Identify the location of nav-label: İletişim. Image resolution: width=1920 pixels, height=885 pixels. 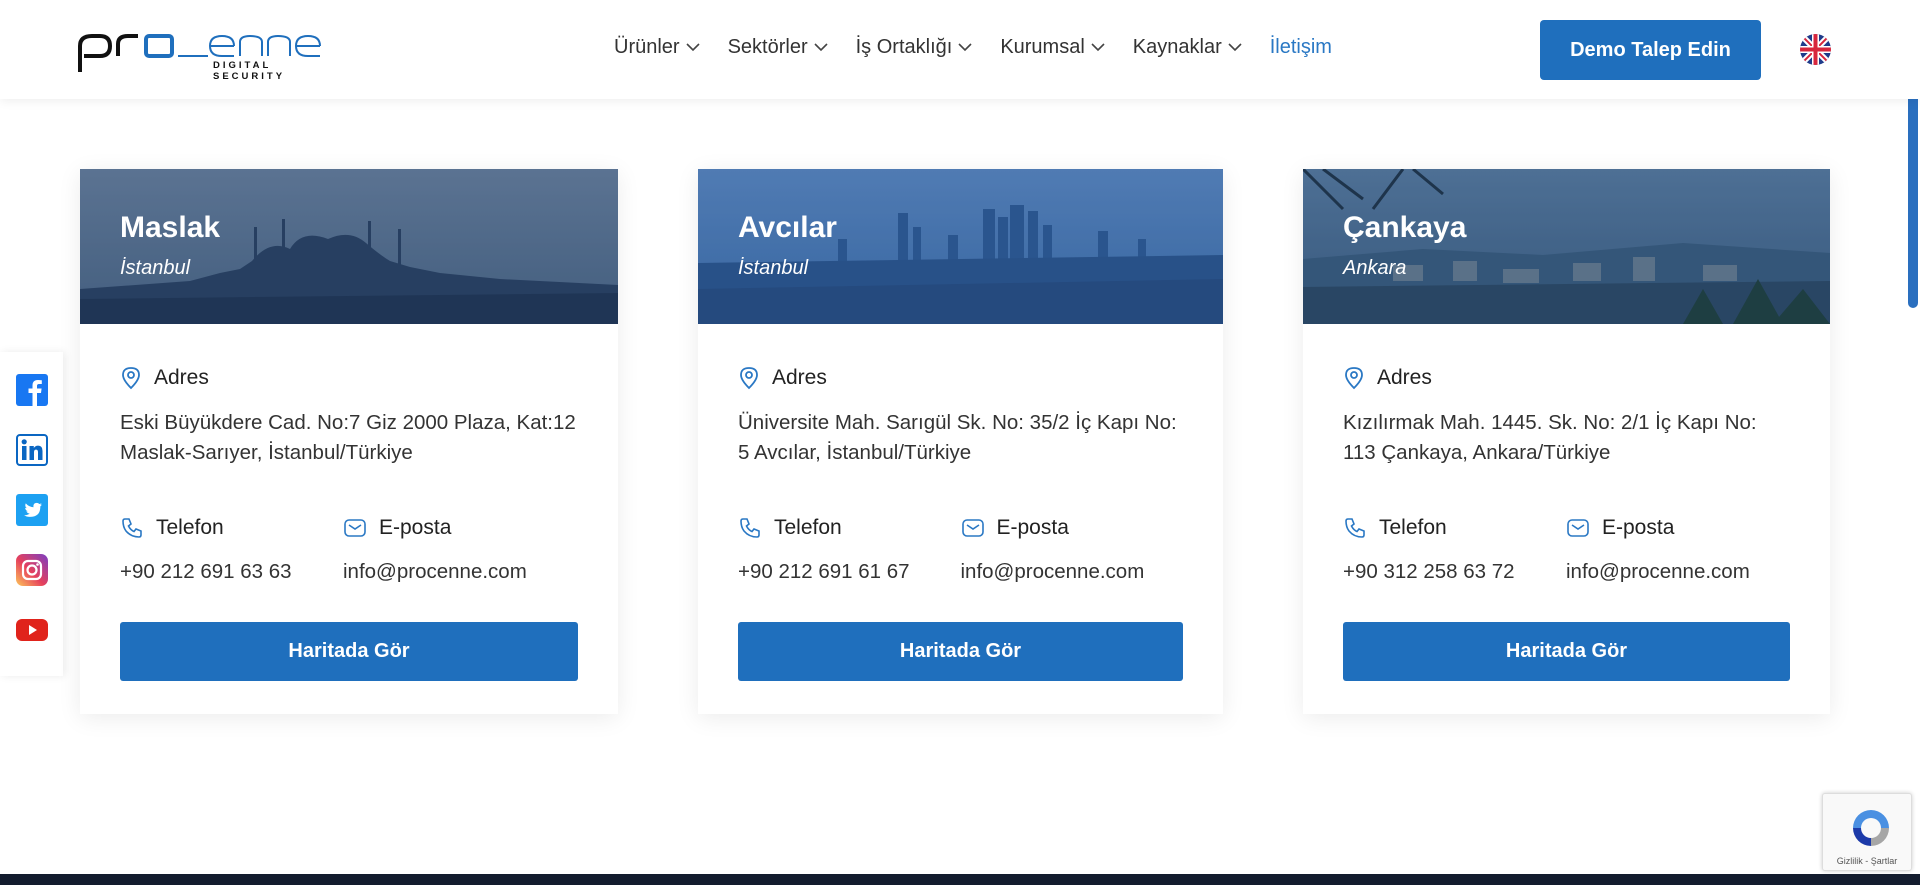
(1300, 47).